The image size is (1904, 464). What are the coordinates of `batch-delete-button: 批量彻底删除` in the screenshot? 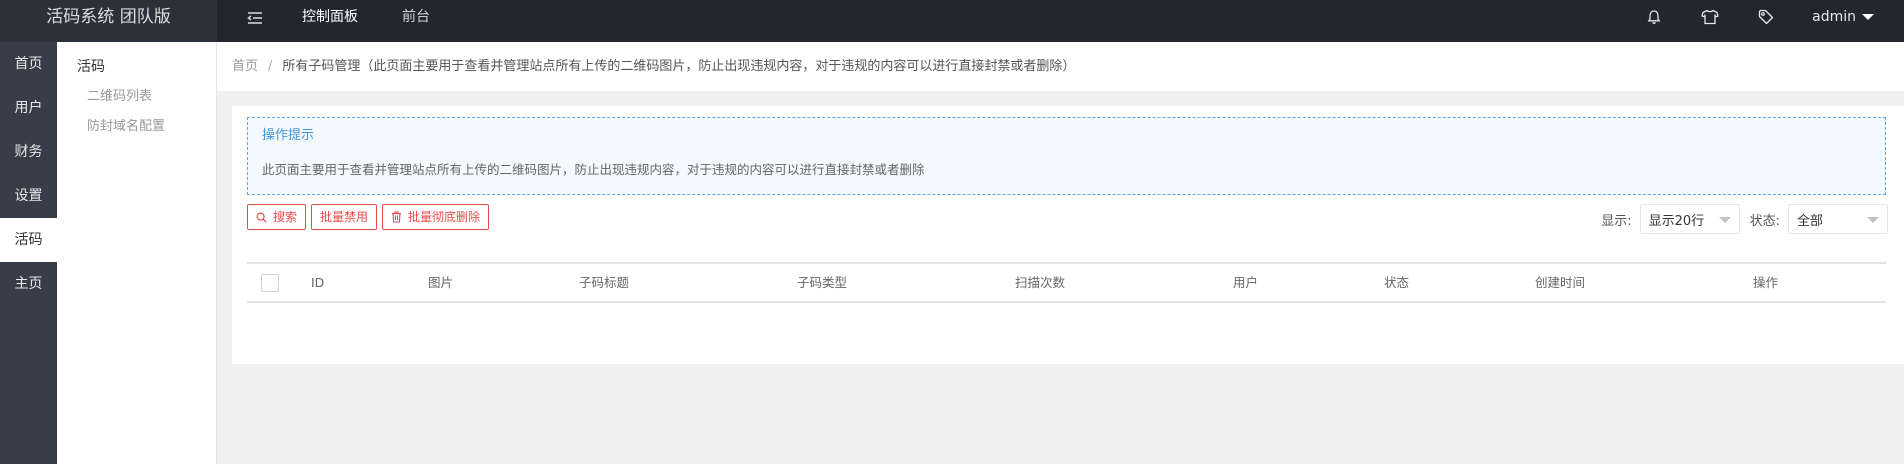 It's located at (436, 217).